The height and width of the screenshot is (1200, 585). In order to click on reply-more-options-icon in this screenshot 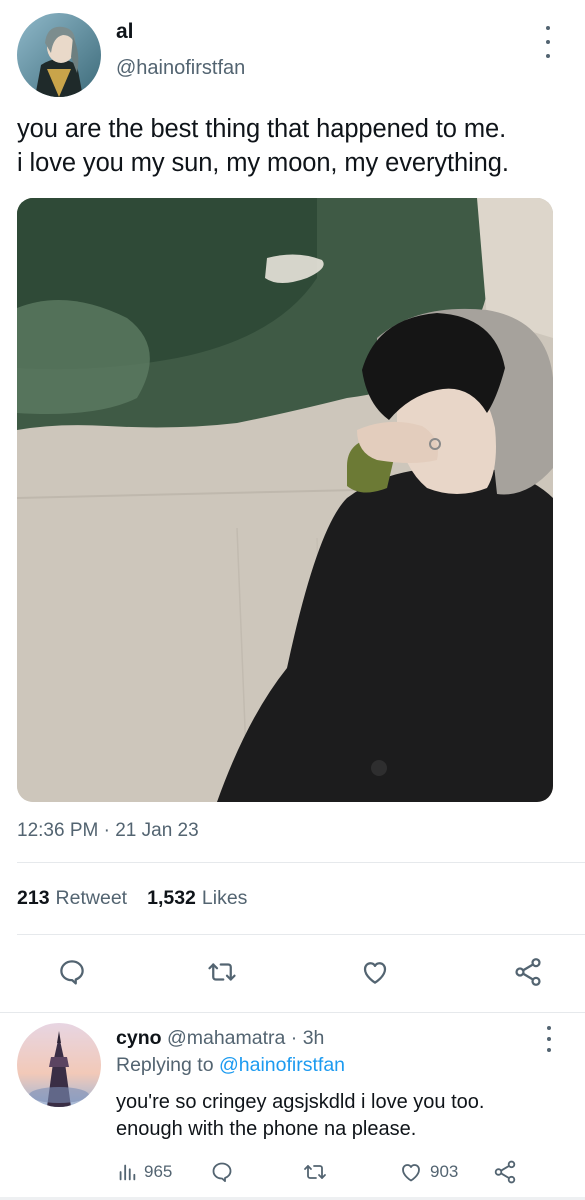, I will do `click(549, 1039)`.